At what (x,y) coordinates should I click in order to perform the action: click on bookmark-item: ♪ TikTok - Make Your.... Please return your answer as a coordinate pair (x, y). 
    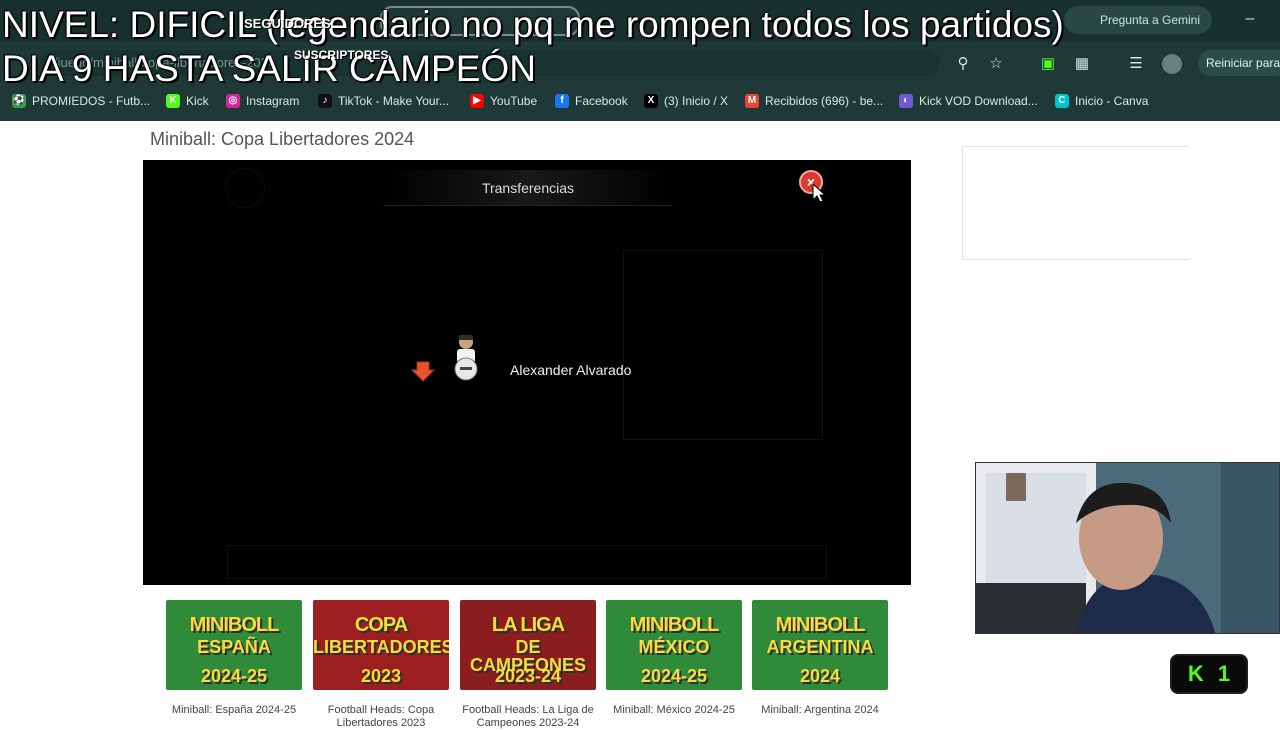
    Looking at the image, I should click on (383, 101).